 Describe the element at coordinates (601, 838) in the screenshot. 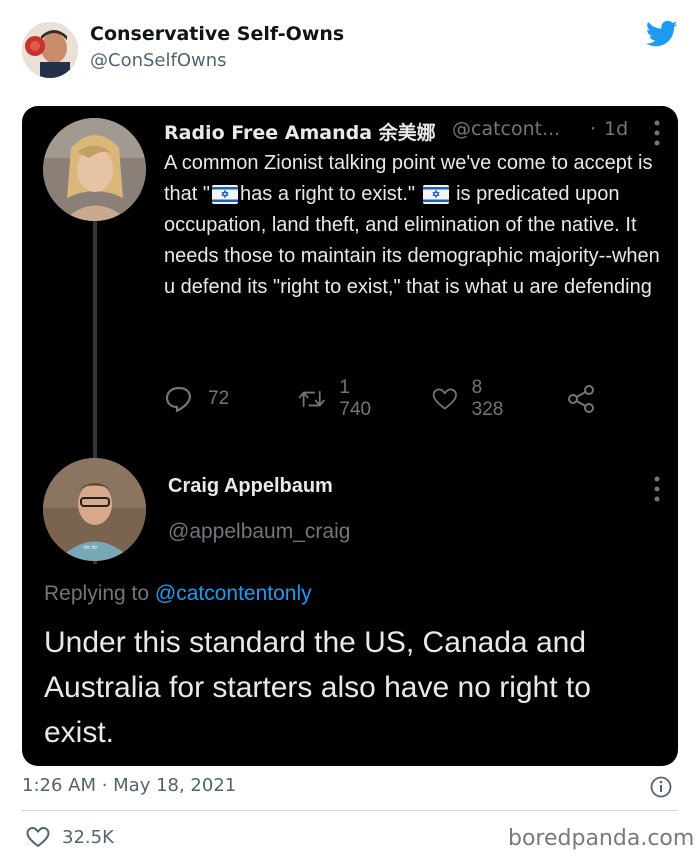

I see `watermark: boredpanda.com` at that location.